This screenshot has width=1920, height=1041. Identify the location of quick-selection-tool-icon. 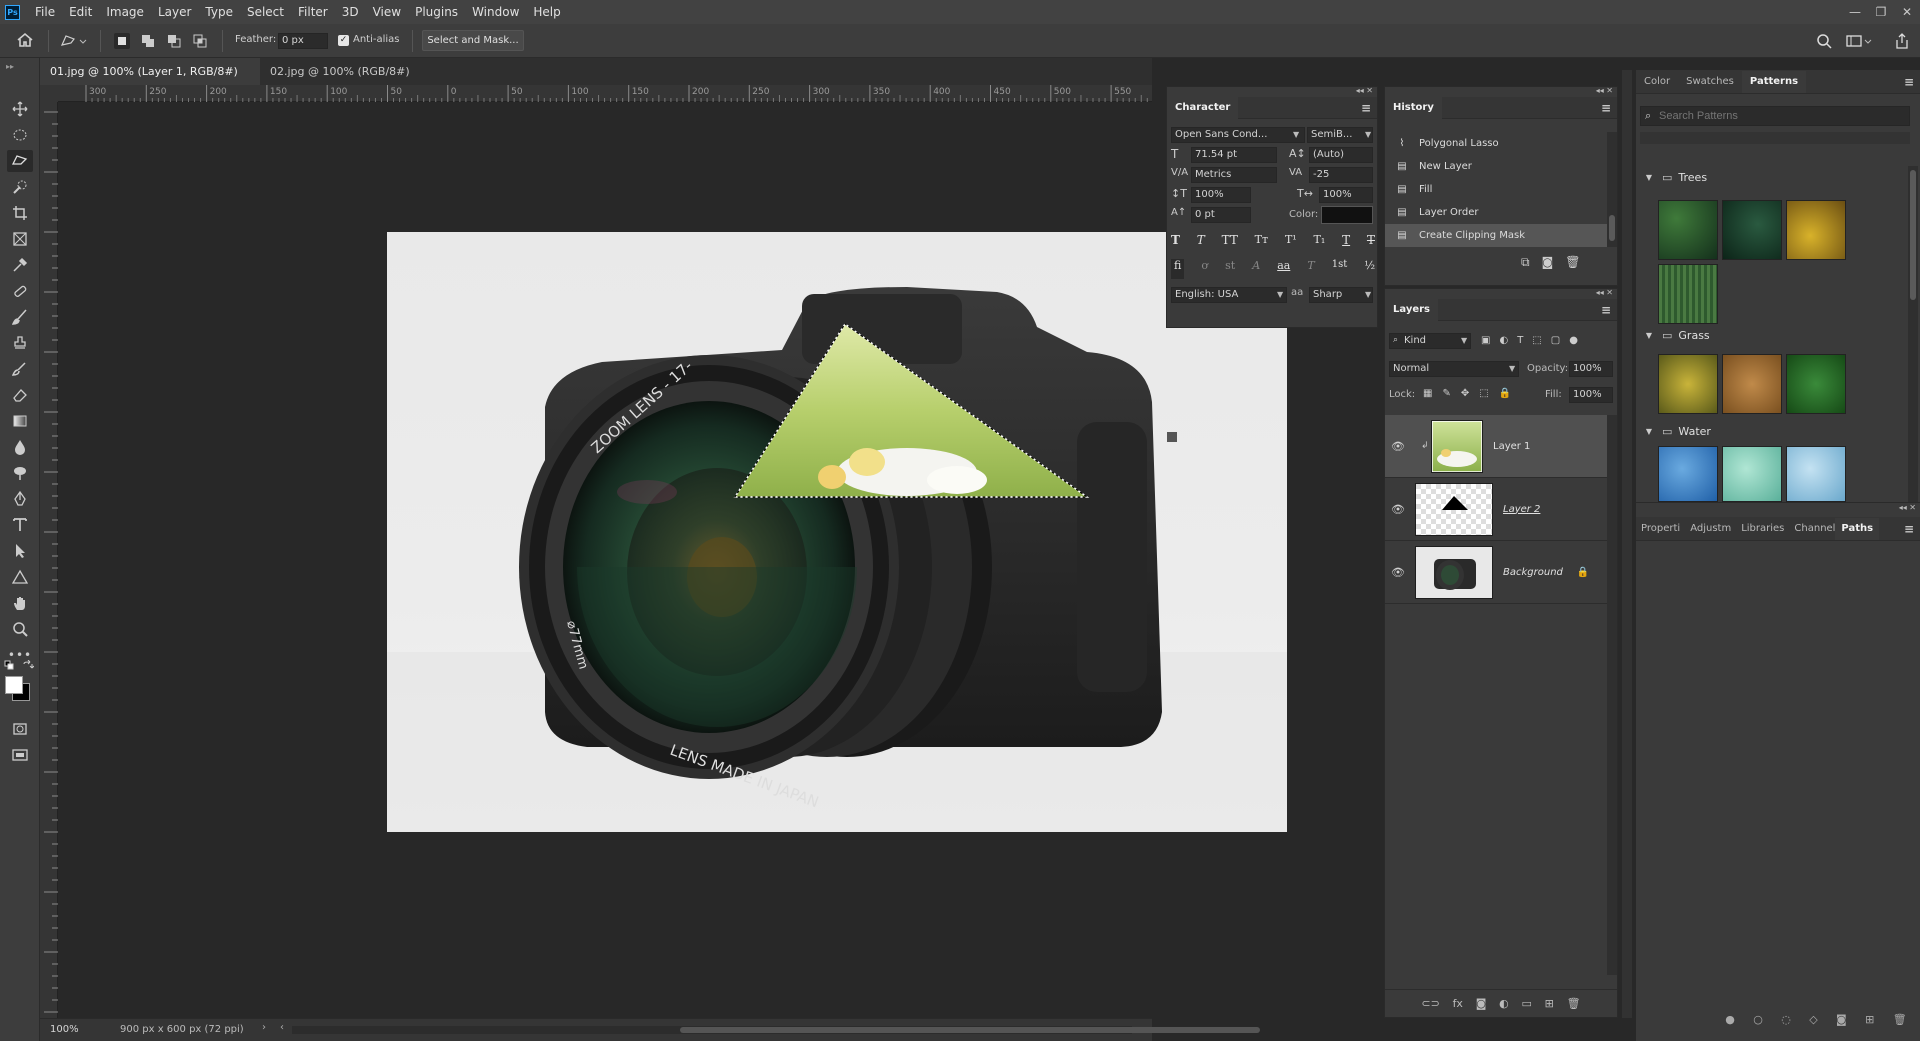
(20, 187).